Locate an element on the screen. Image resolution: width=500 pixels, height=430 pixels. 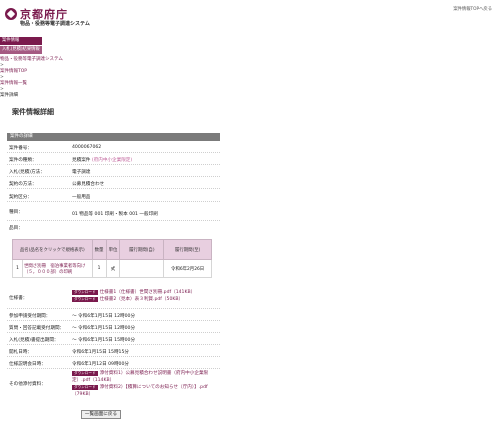
cell-no: 1 is located at coordinates (17, 268).